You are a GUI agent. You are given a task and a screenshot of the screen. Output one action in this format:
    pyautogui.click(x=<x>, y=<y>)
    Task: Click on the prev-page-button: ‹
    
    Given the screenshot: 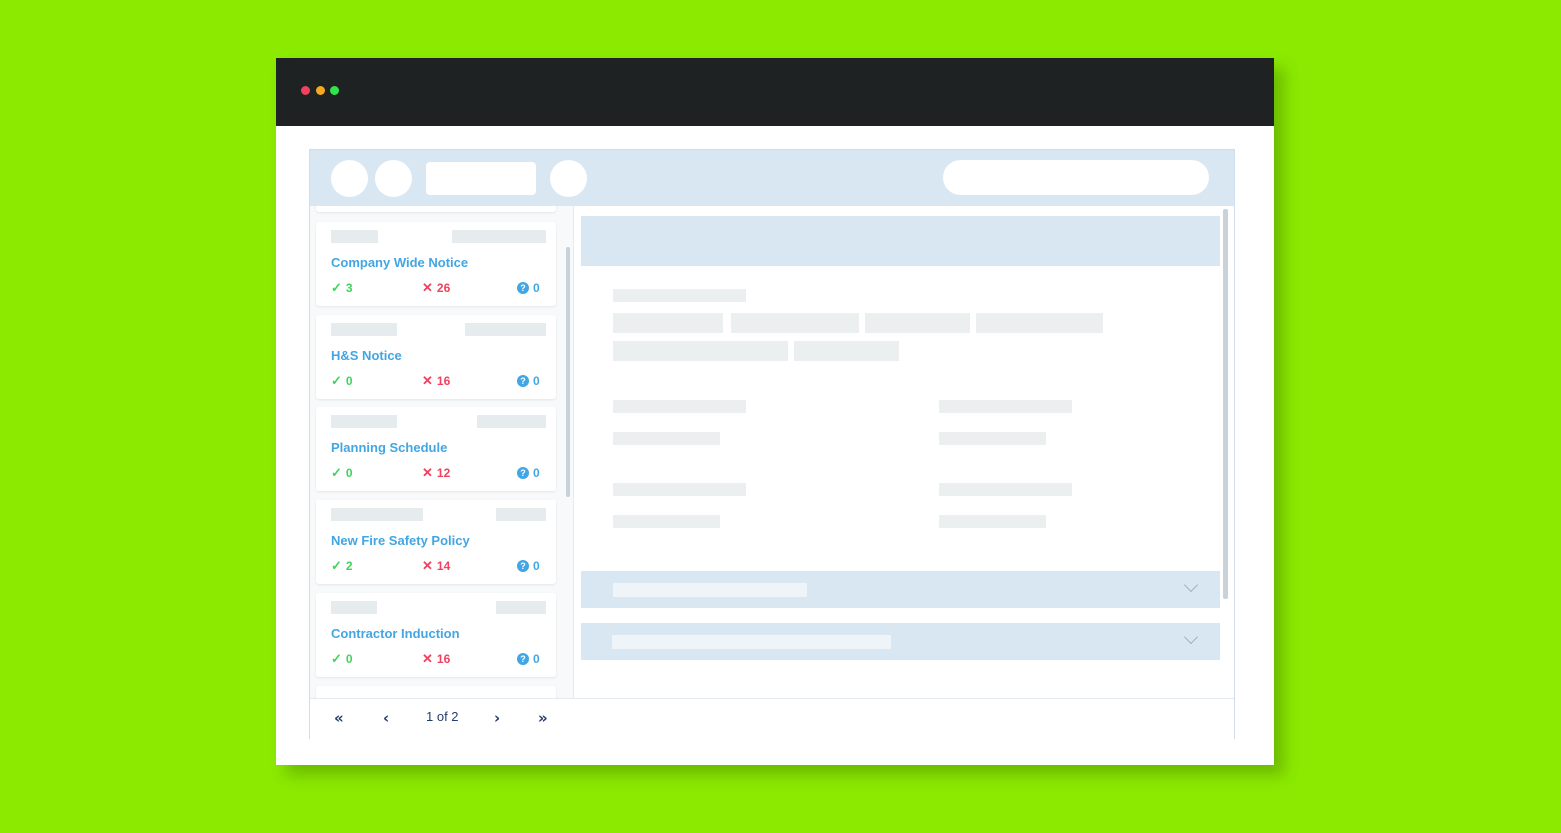 What is the action you would take?
    pyautogui.click(x=386, y=718)
    